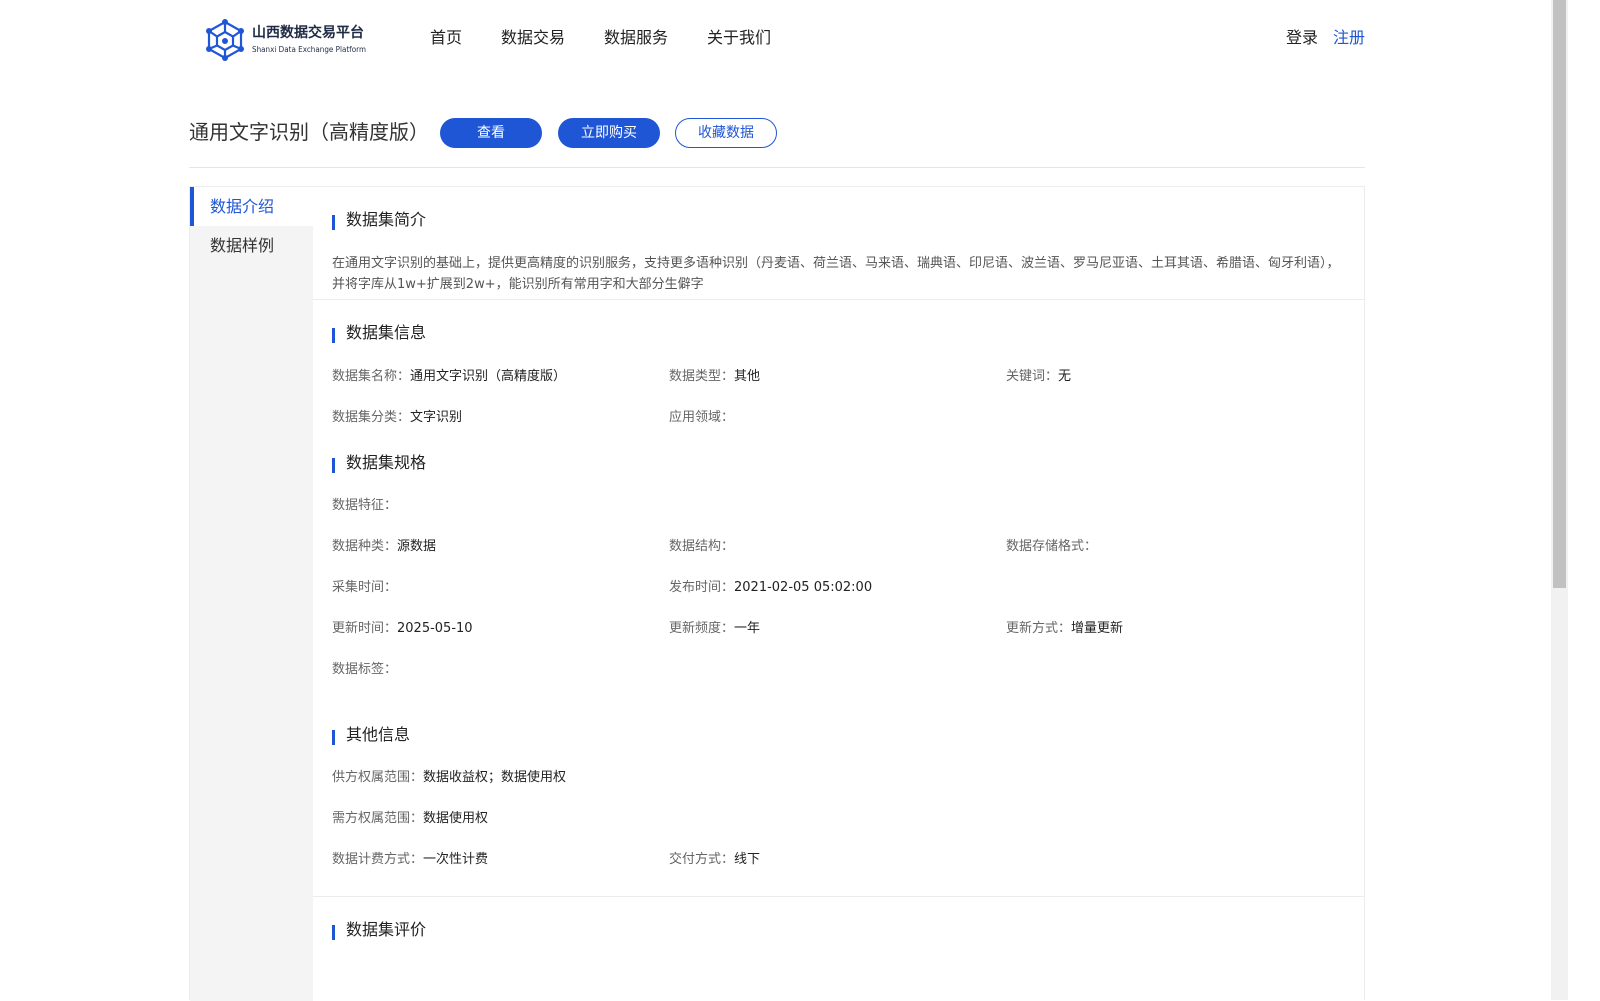  I want to click on section-title-other: 其他信息, so click(371, 735).